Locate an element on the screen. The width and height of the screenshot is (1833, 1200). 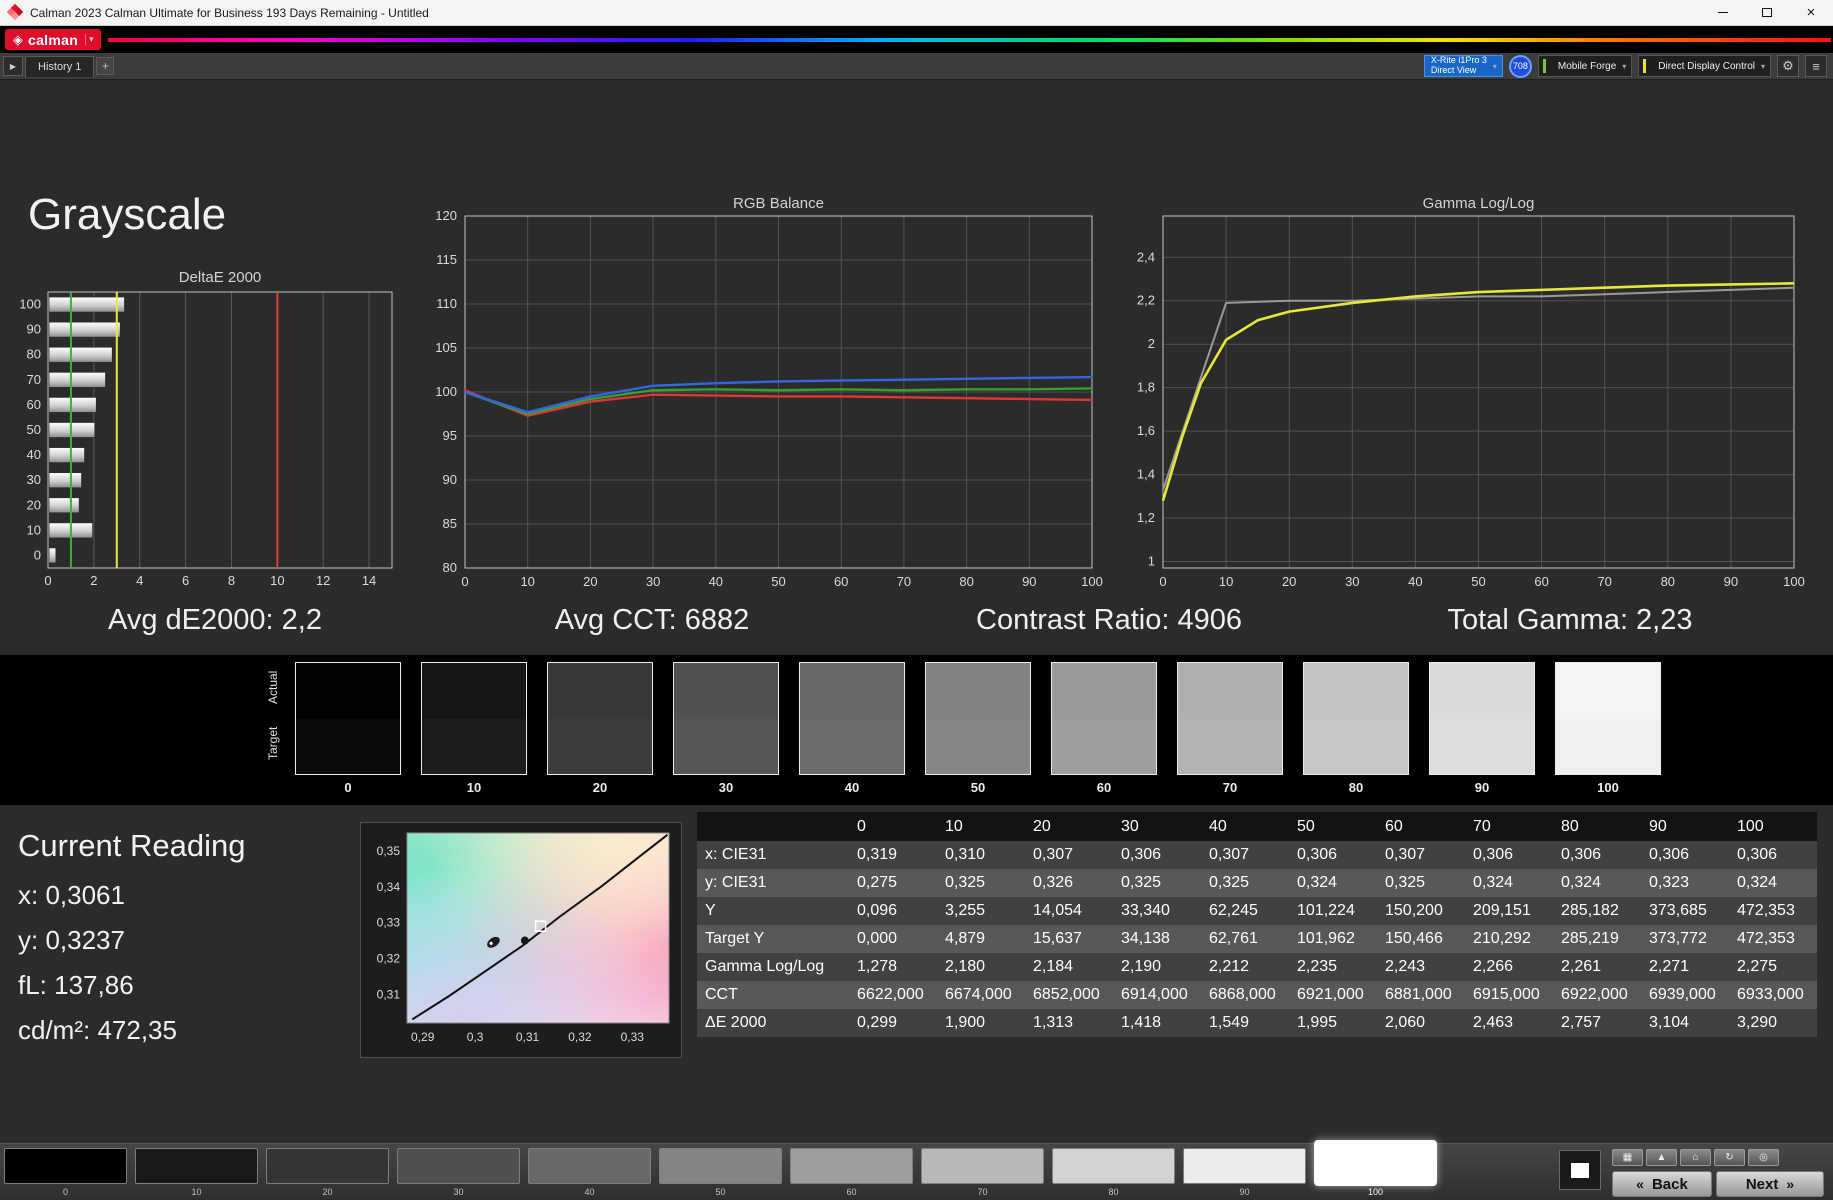
patch-20-button: 20 is located at coordinates (327, 1172).